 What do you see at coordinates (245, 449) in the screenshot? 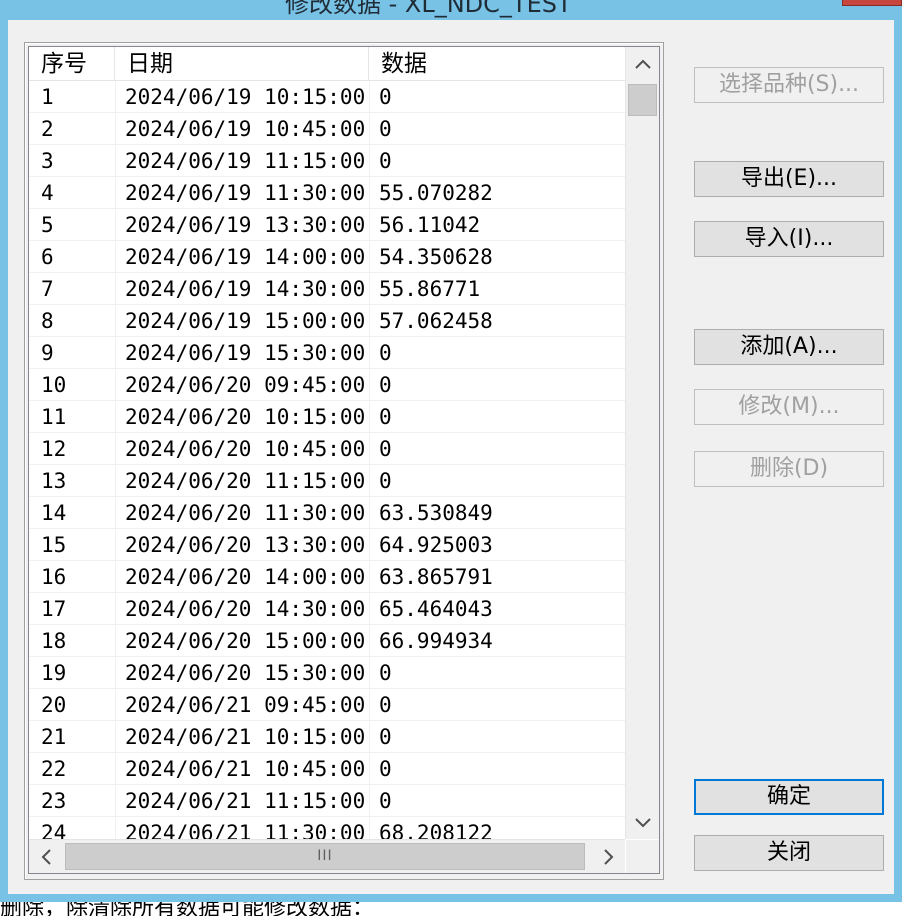
I see `row-date: 2024/06/20 10:45:00` at bounding box center [245, 449].